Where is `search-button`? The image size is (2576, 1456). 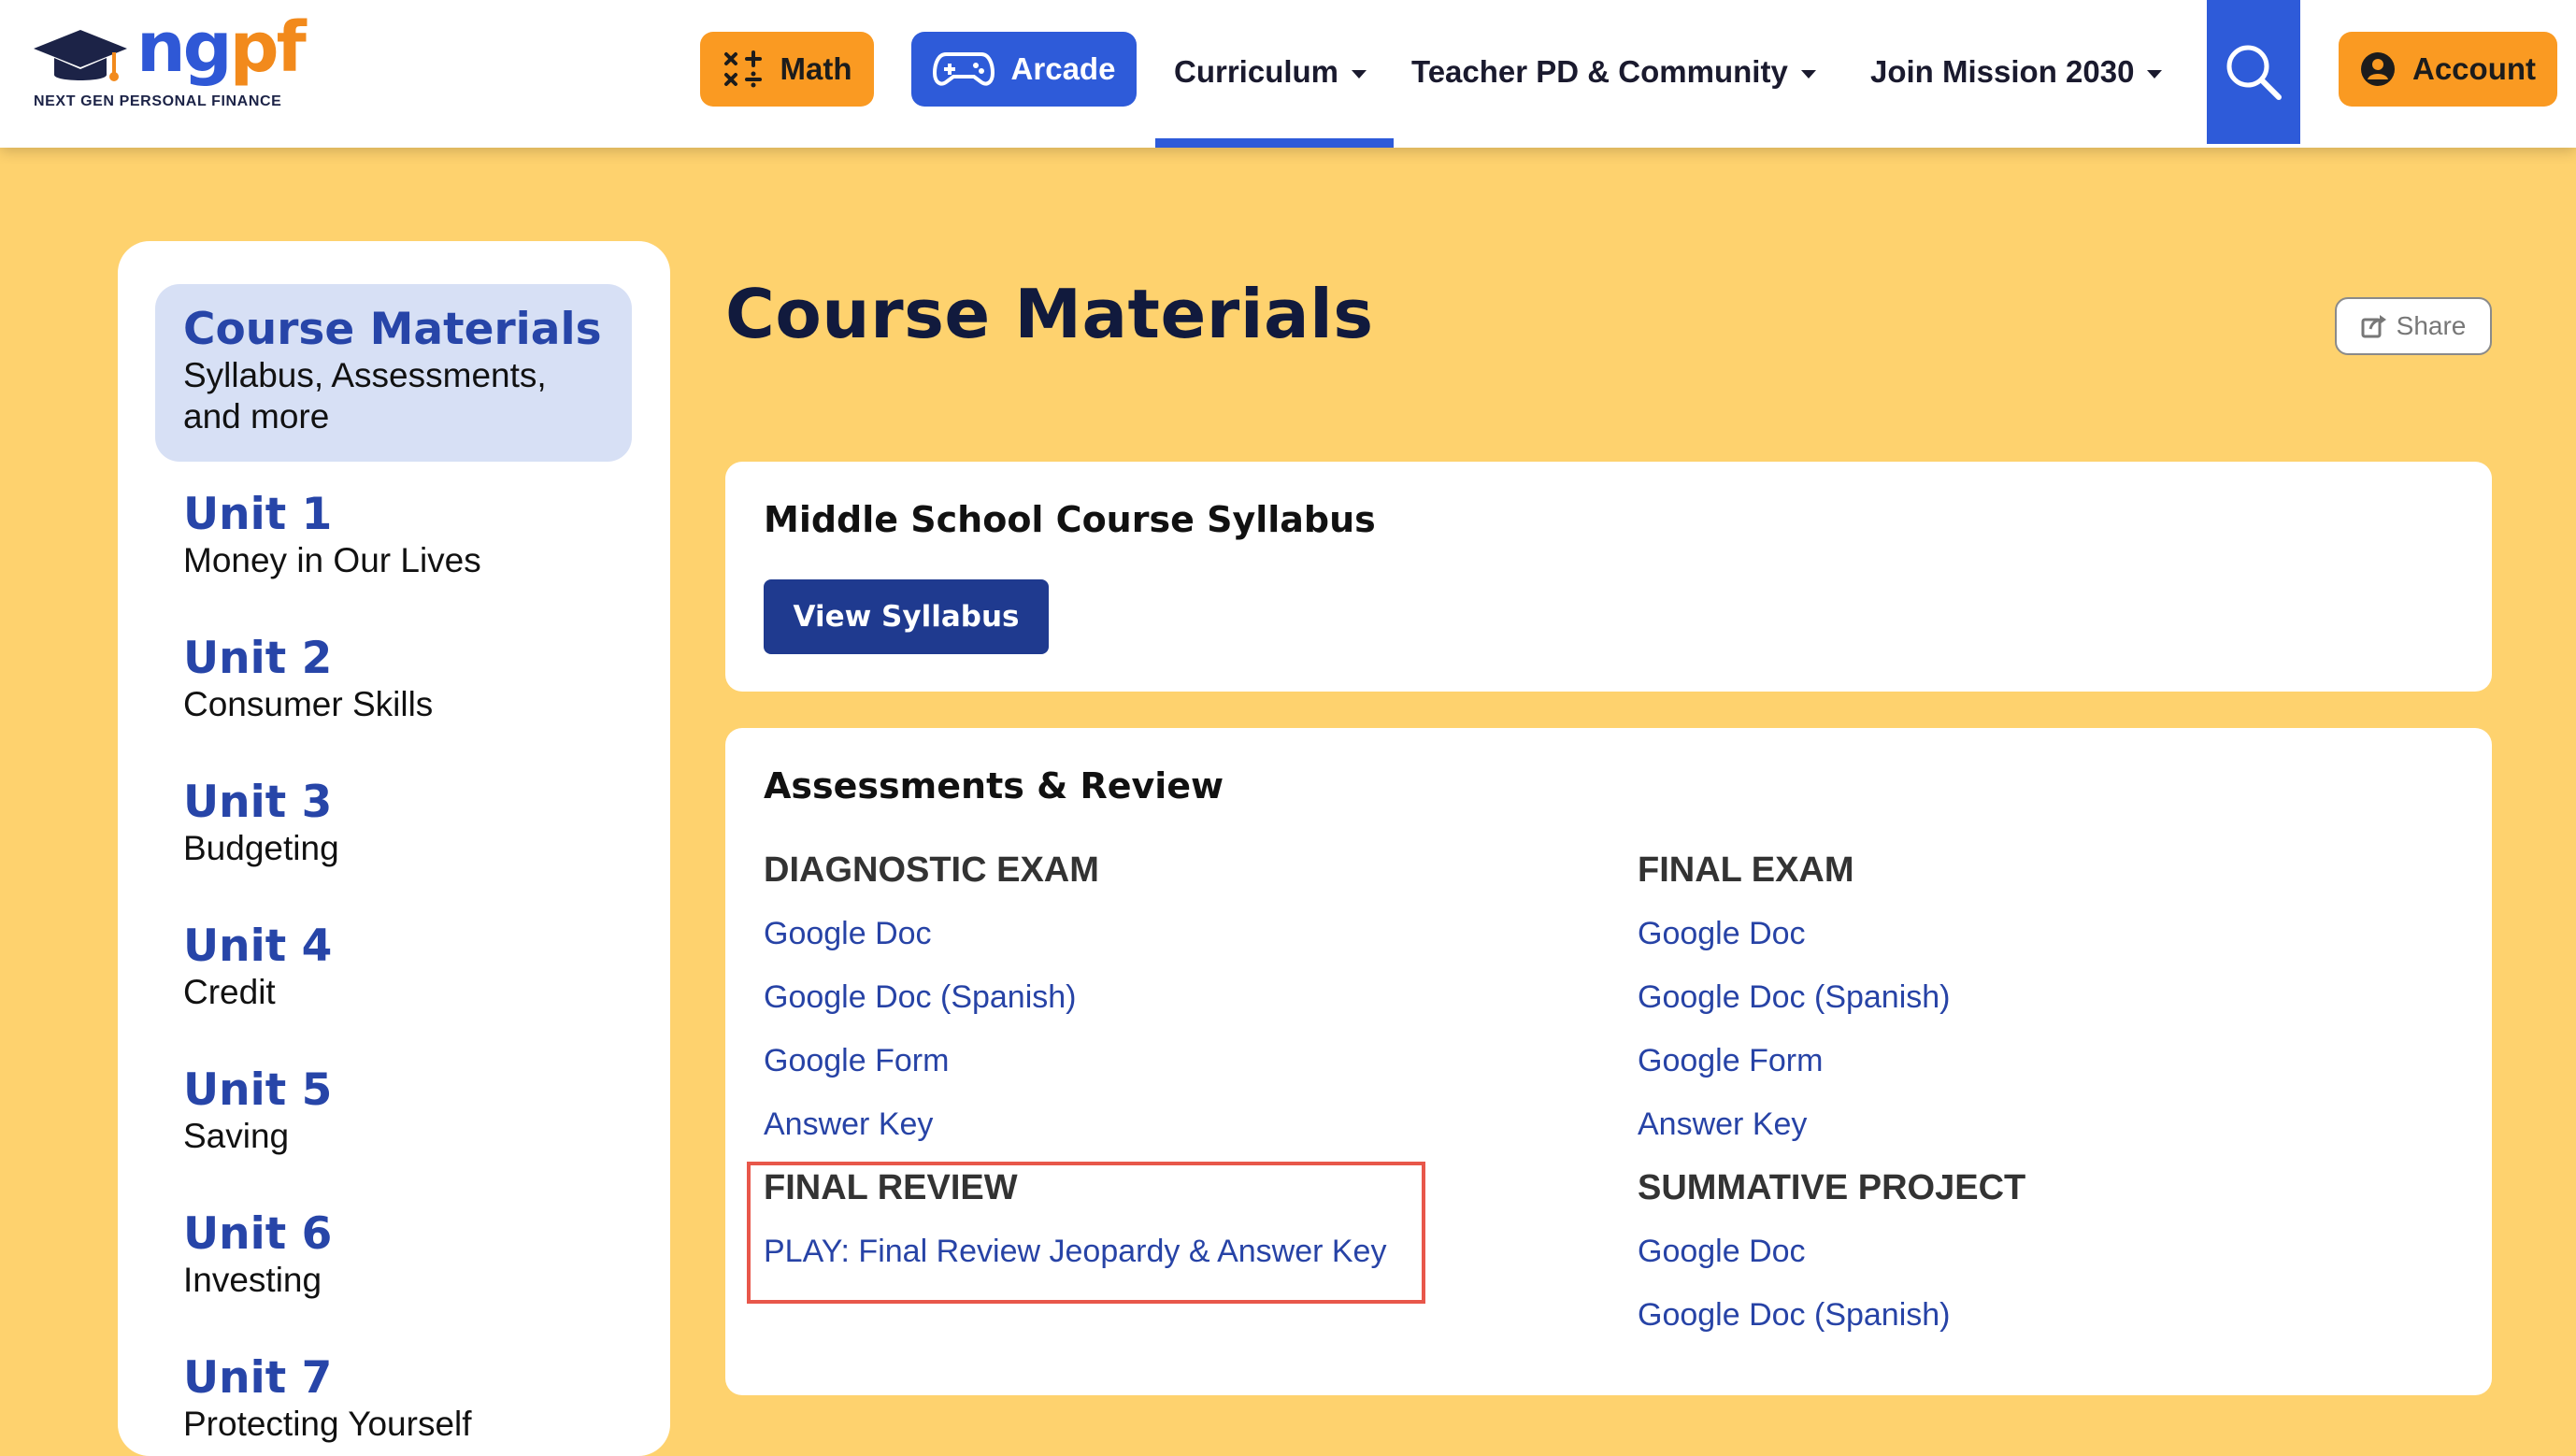 search-button is located at coordinates (2253, 72).